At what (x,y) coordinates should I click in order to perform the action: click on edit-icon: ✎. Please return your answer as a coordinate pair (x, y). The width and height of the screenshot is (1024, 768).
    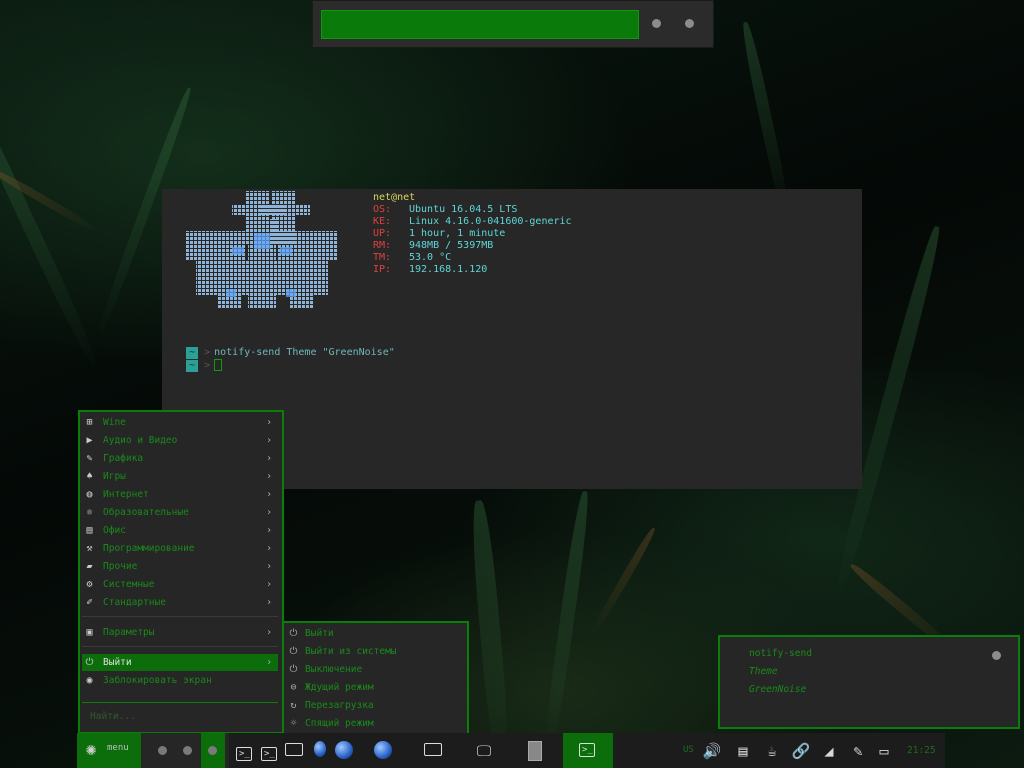
    Looking at the image, I should click on (858, 751).